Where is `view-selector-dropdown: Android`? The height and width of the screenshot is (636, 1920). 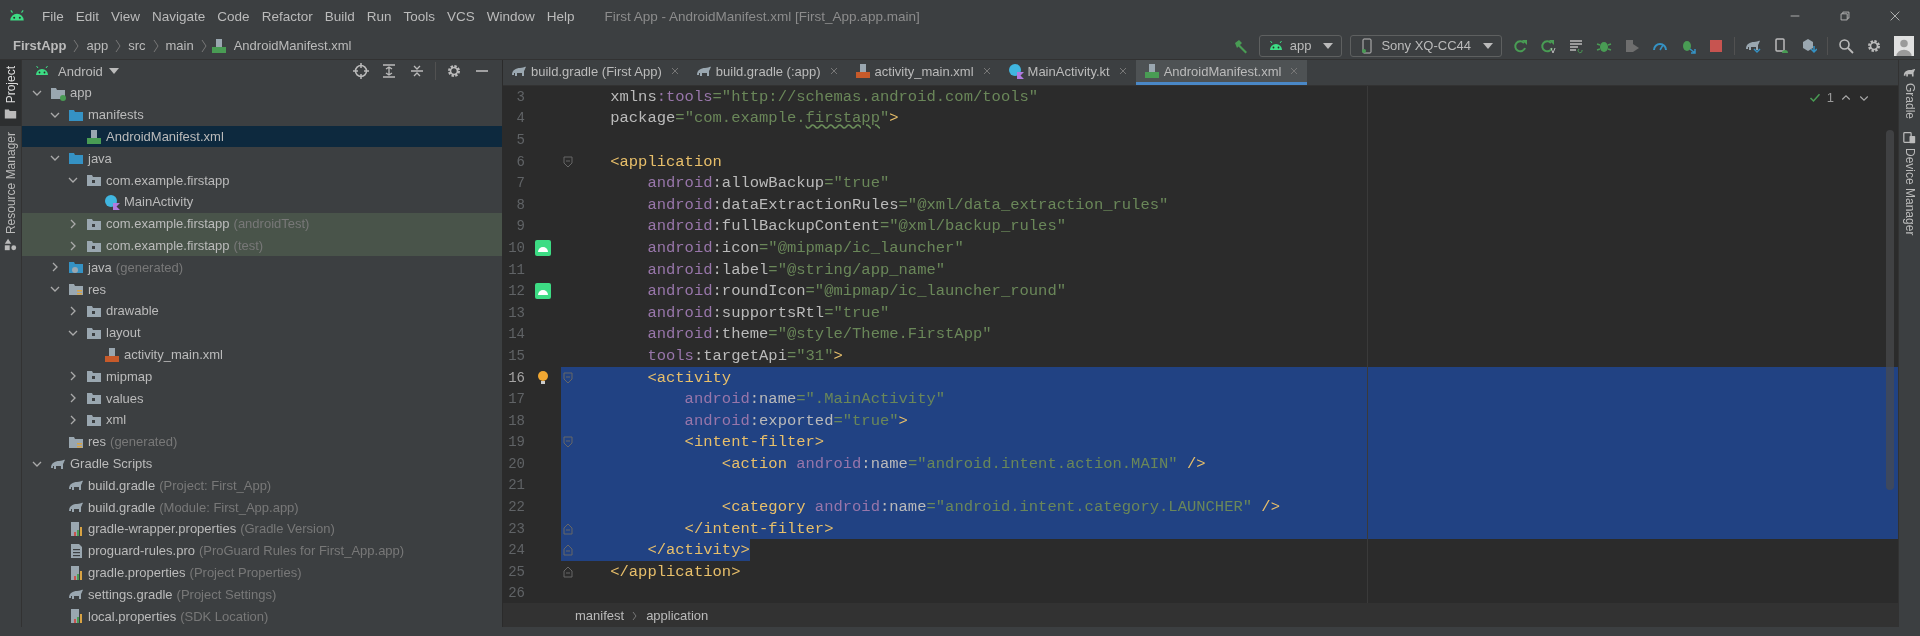 view-selector-dropdown: Android is located at coordinates (88, 71).